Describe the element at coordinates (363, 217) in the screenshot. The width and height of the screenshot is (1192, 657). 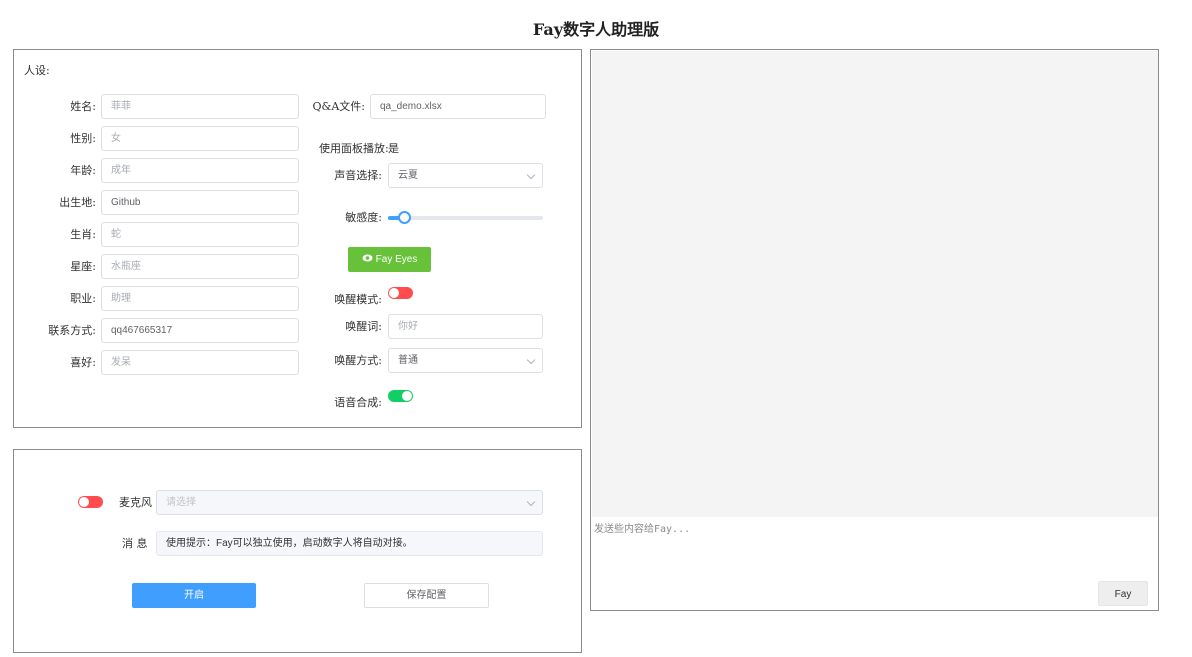
I see `sensitivity-label: 敏感度:` at that location.